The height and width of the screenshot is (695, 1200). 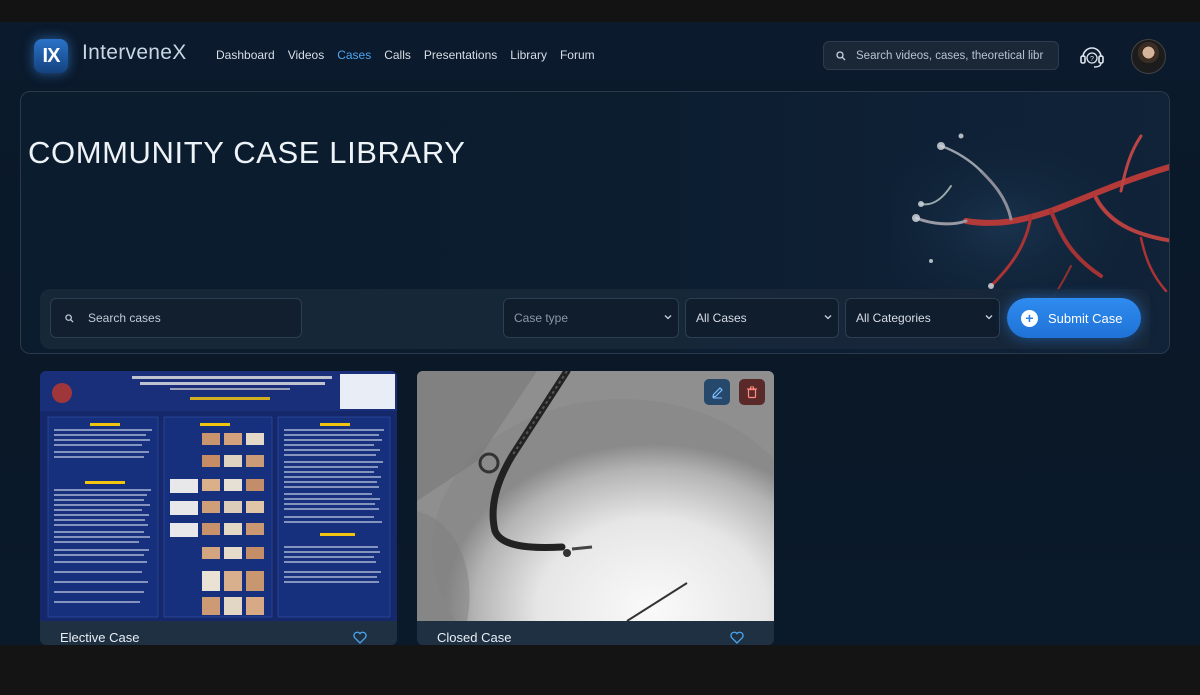 I want to click on case-card: Closed Case, so click(x=595, y=508).